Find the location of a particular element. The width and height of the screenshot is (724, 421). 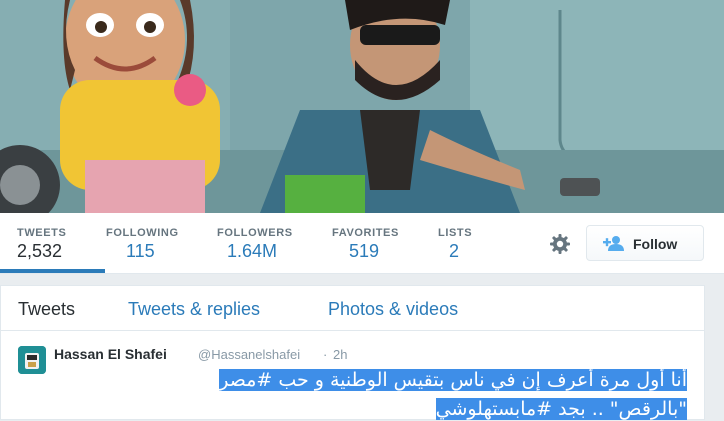

stat-favorites: FAVORITES 519 is located at coordinates (368, 243).